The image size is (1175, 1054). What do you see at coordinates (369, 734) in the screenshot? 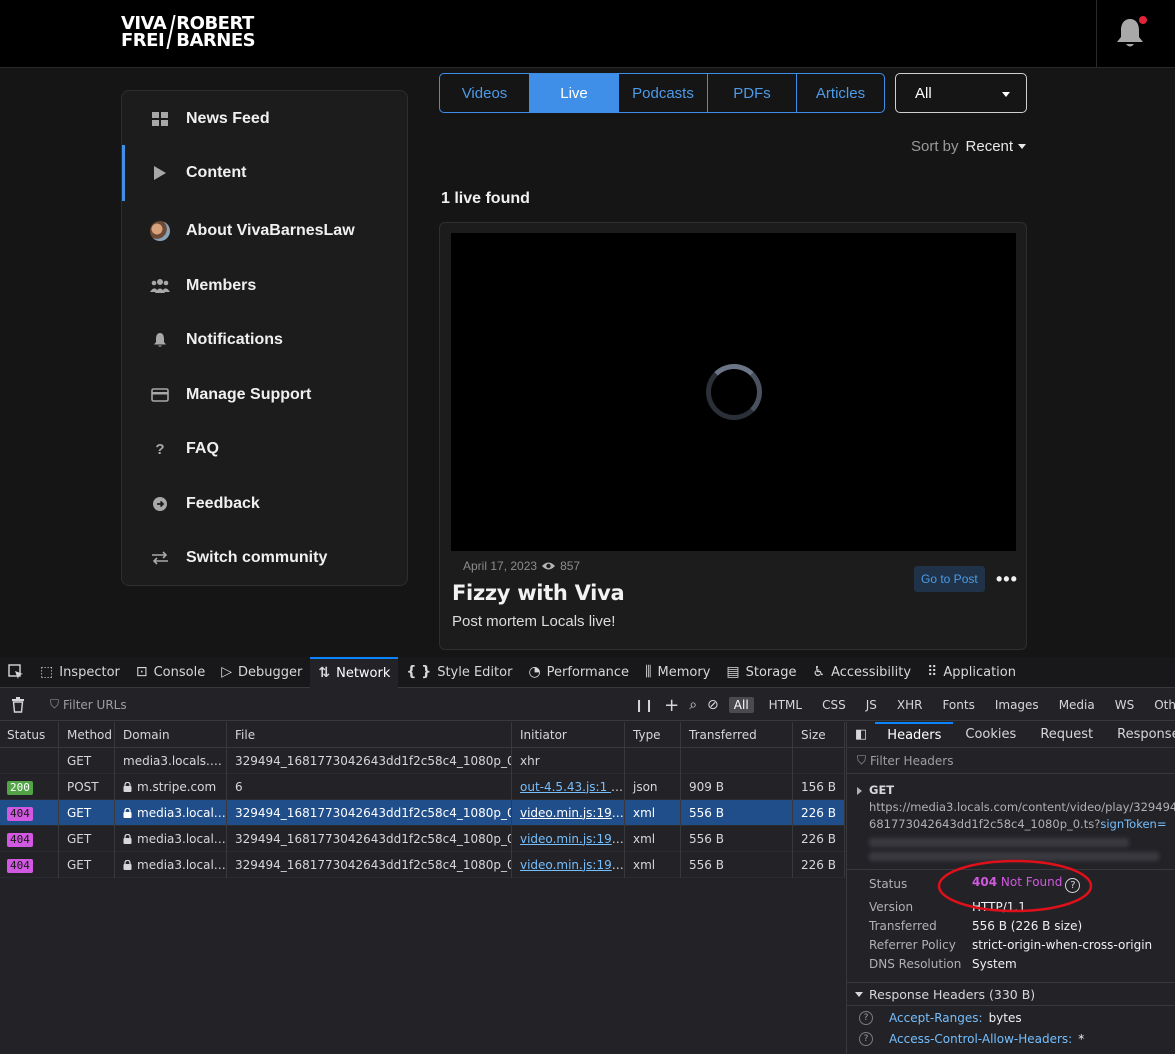
I see `column-header-file: File` at bounding box center [369, 734].